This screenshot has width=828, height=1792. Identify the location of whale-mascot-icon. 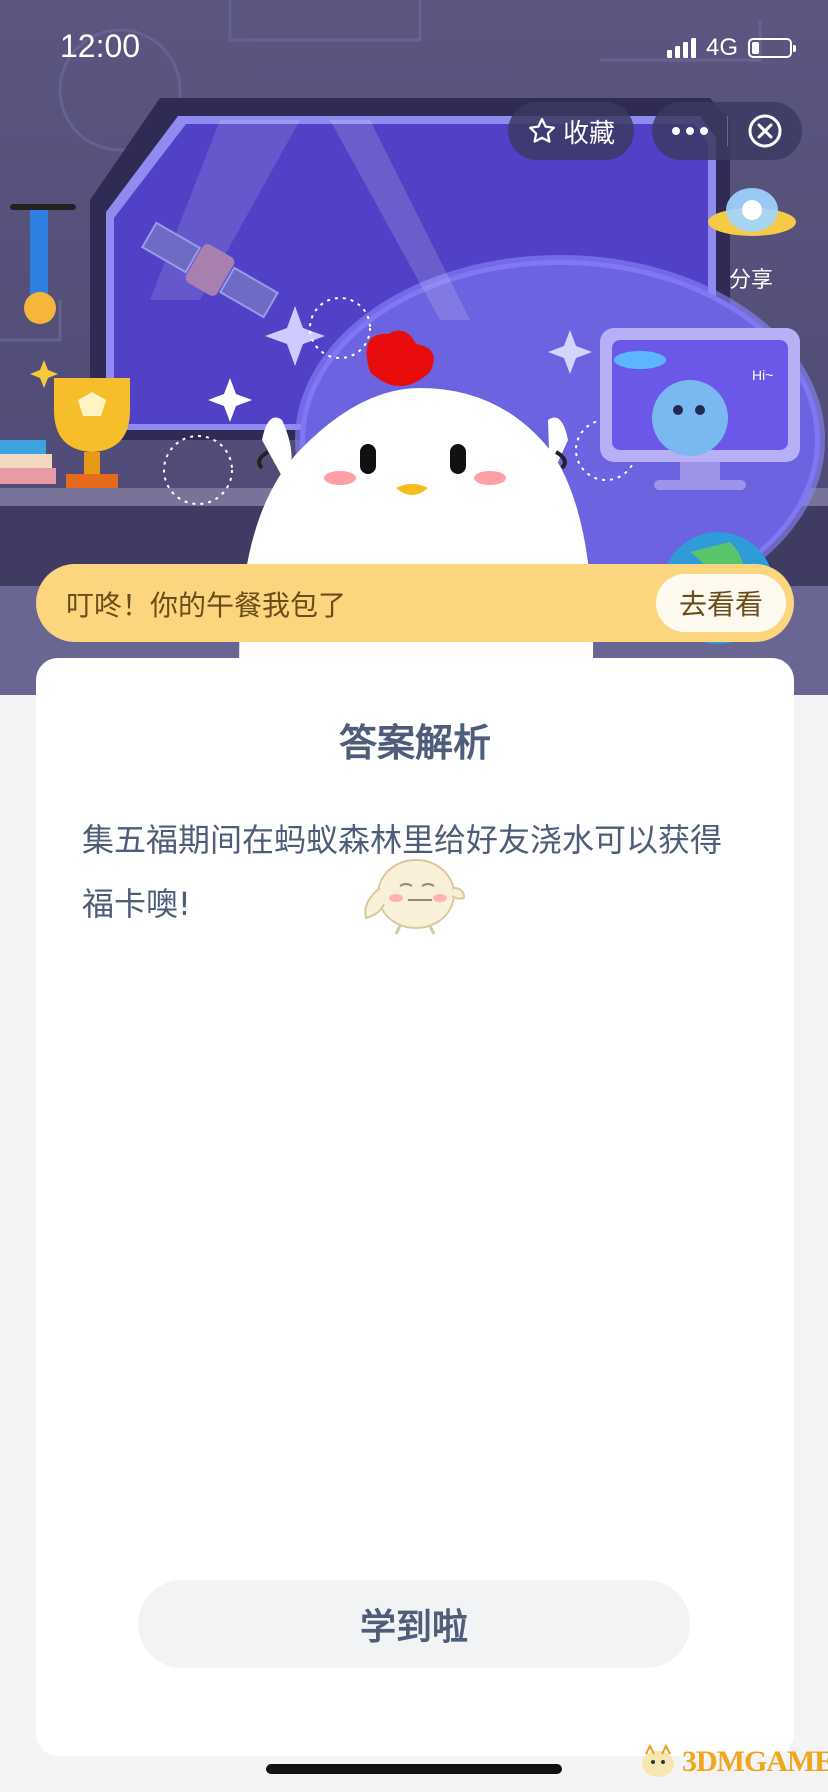
(415, 897).